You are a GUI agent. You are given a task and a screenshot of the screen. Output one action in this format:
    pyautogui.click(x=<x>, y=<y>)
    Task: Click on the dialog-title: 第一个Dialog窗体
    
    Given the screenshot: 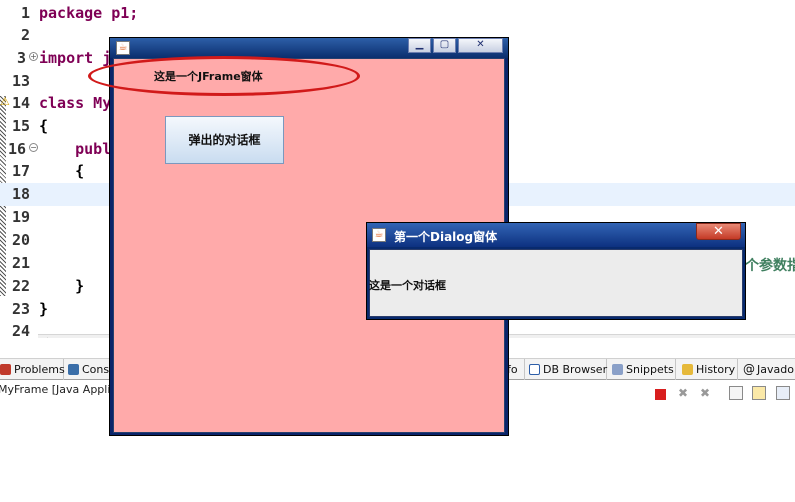 What is the action you would take?
    pyautogui.click(x=446, y=237)
    